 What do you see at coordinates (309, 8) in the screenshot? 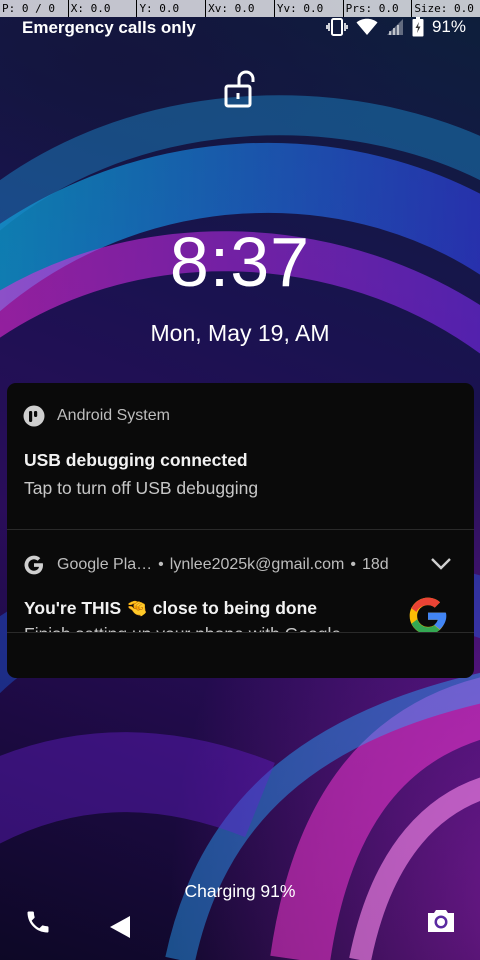
I see `pointer-yv: Yv: 0.0` at bounding box center [309, 8].